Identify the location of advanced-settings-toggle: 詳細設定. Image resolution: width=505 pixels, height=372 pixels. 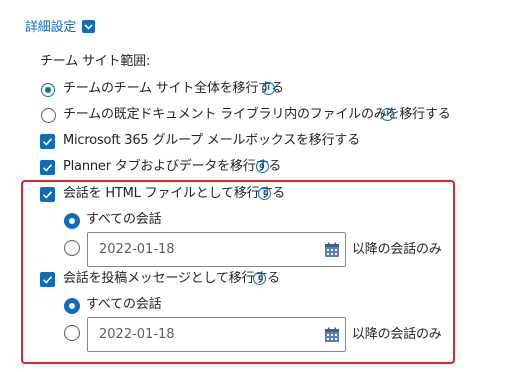
(60, 26).